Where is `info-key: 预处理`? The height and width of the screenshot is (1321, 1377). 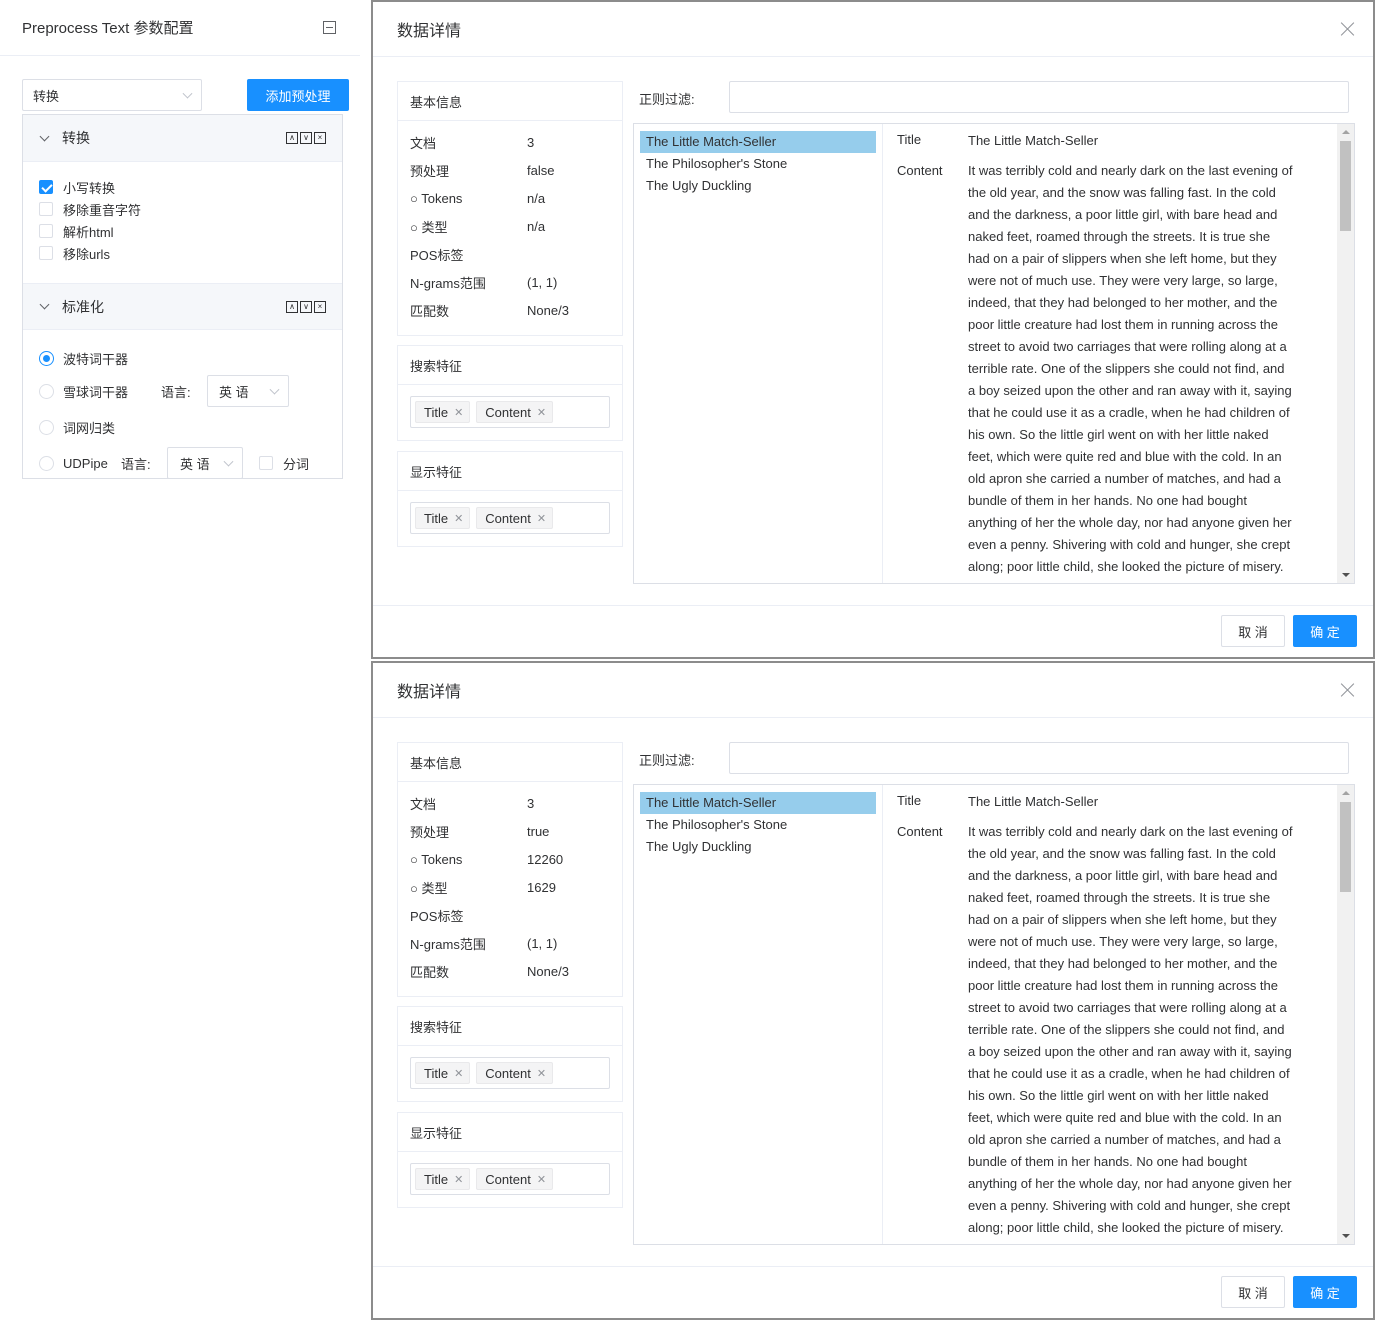
info-key: 预处理 is located at coordinates (430, 171).